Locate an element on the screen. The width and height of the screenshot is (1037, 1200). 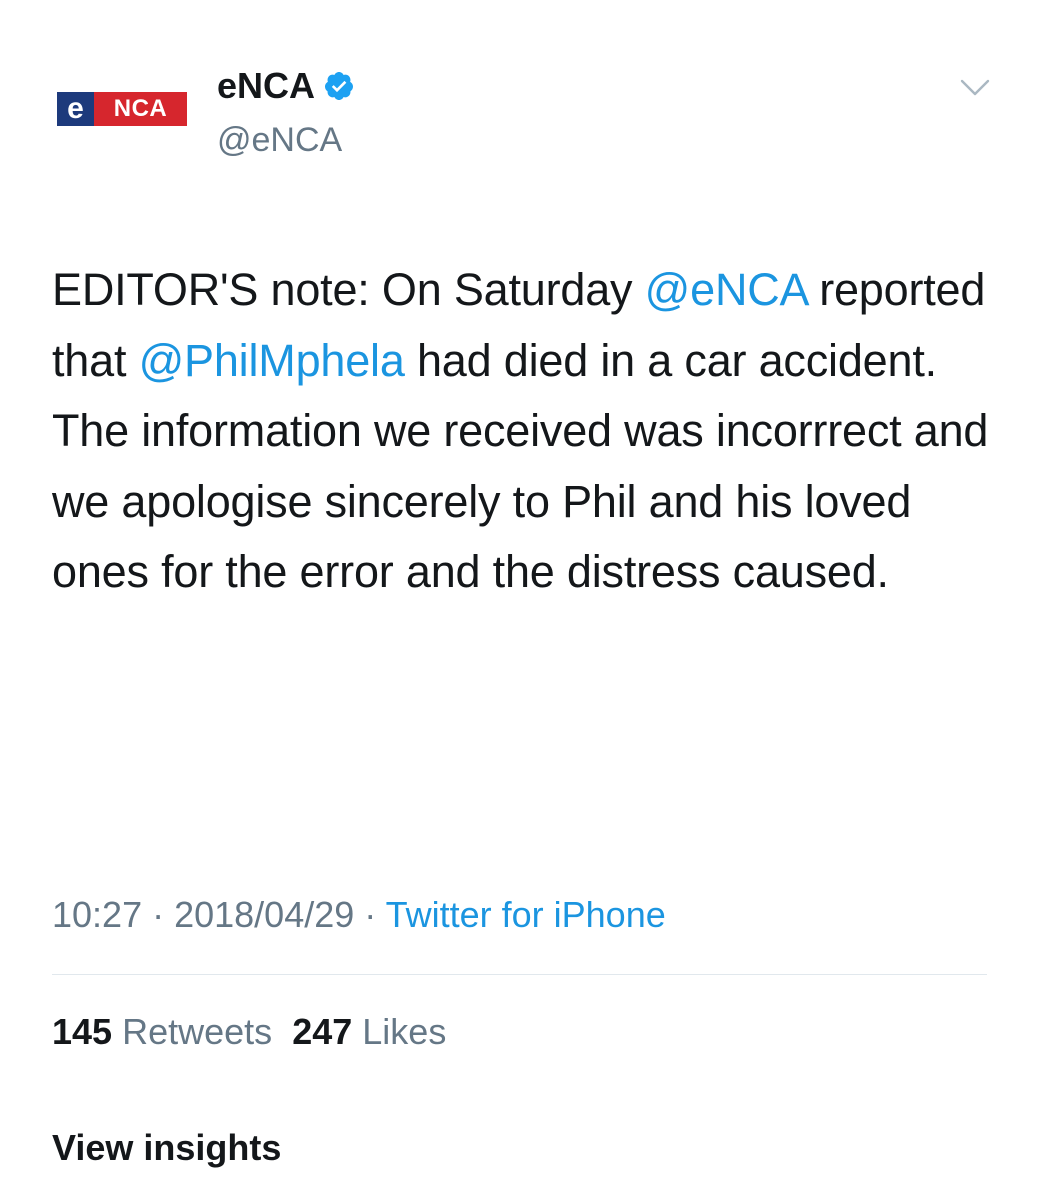
avatar: e NCA is located at coordinates (122, 109).